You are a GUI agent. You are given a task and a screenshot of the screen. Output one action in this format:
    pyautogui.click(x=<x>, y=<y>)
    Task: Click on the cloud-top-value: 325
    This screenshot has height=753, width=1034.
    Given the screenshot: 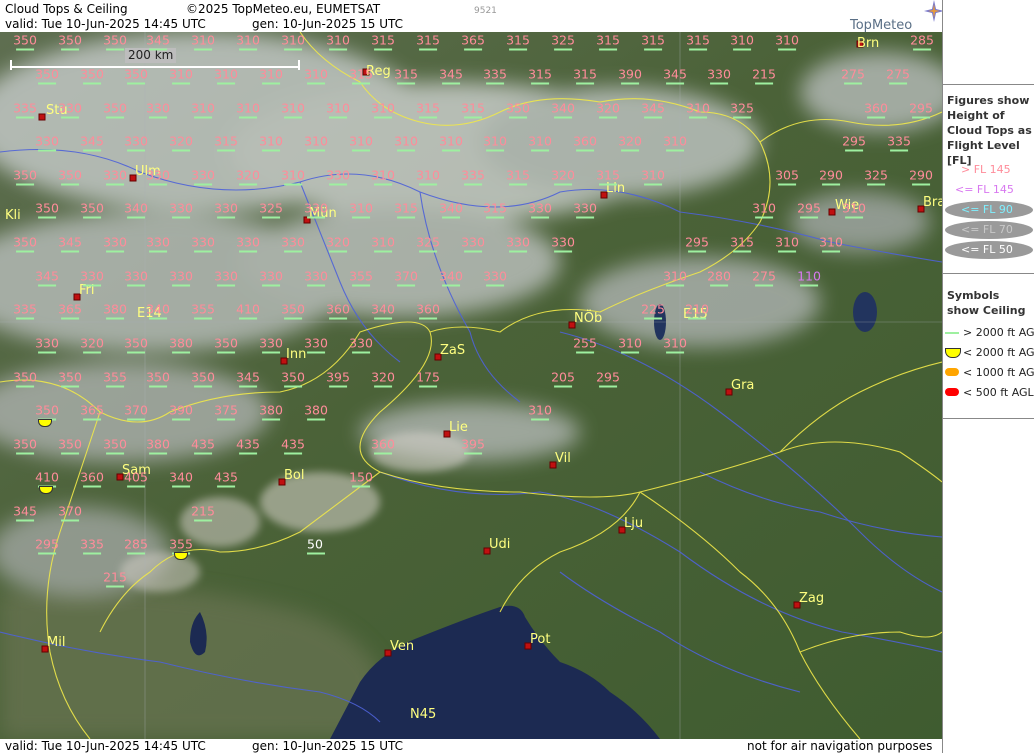 What is the action you would take?
    pyautogui.click(x=742, y=108)
    